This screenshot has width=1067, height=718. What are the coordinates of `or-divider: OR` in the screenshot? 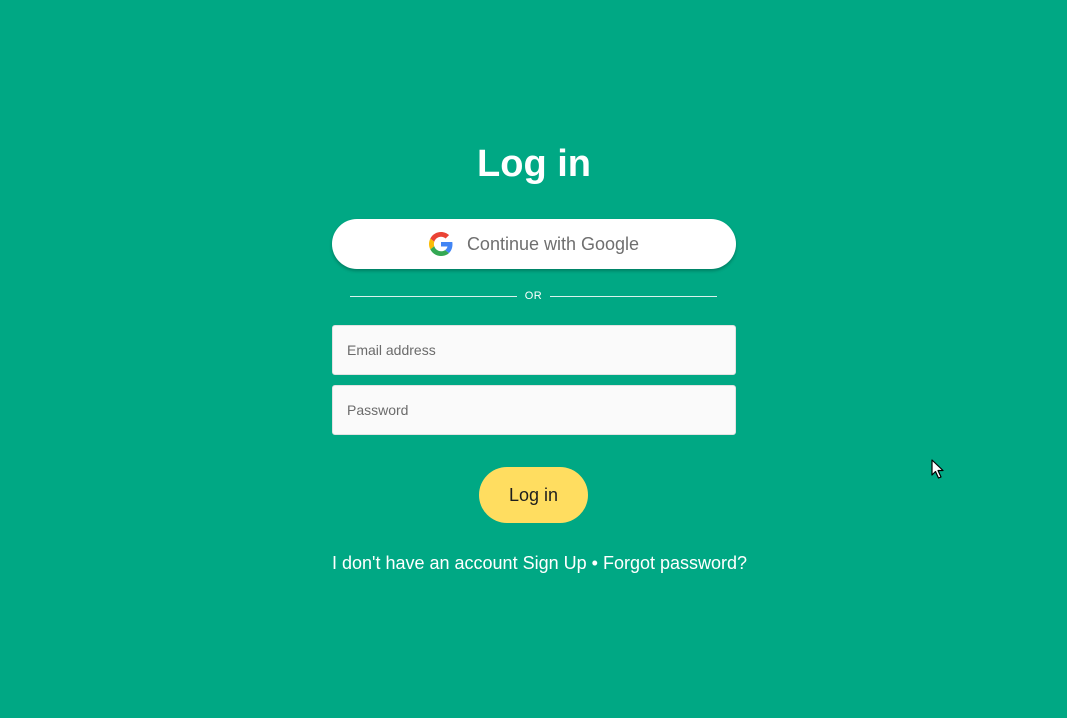 It's located at (533, 296).